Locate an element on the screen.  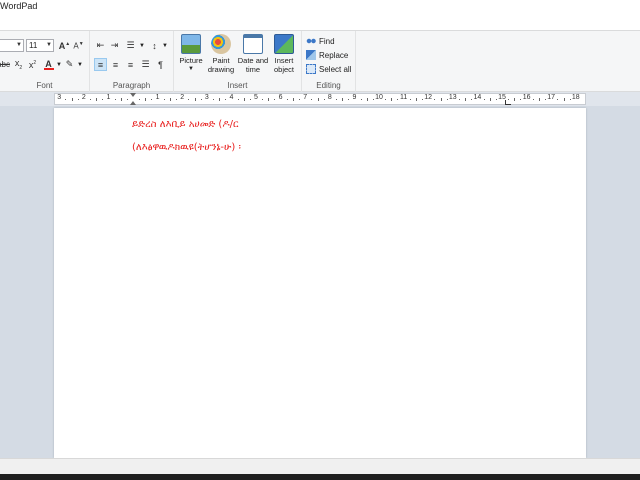
strikethrough-button: abc is located at coordinates (5, 64).